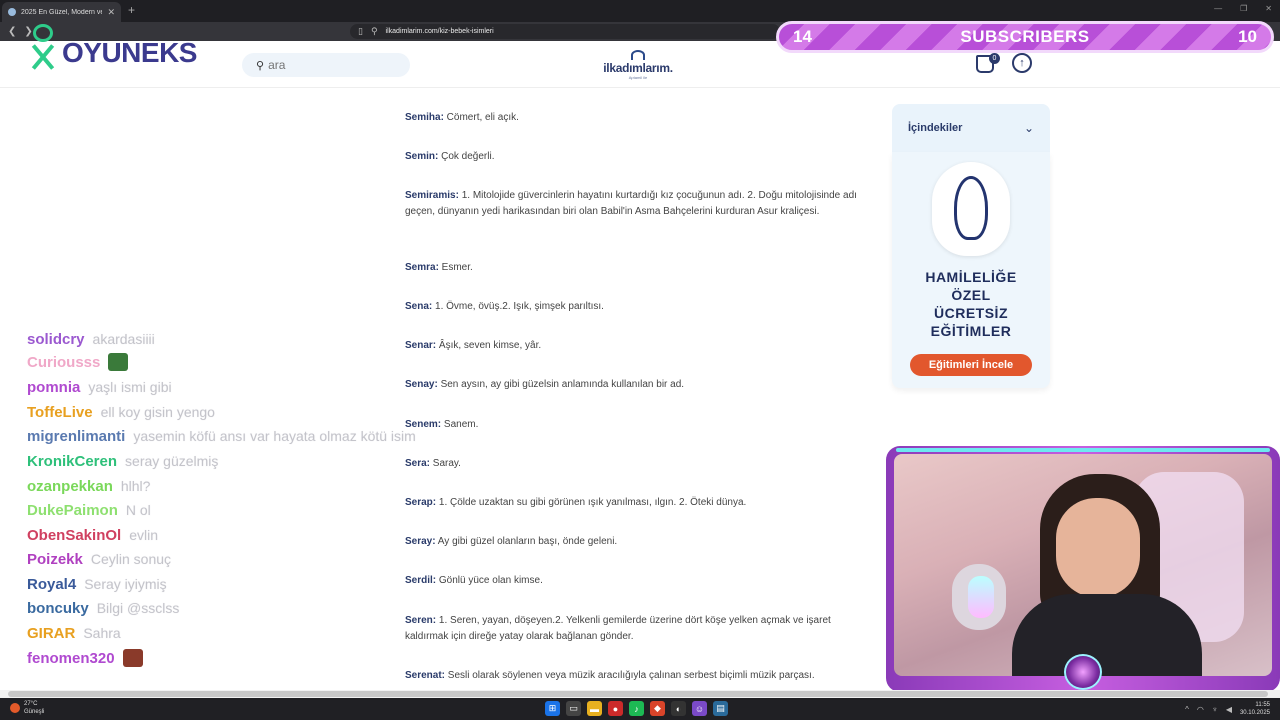 This screenshot has height=720, width=1280. I want to click on toc-label: İçindekiler, so click(935, 128).